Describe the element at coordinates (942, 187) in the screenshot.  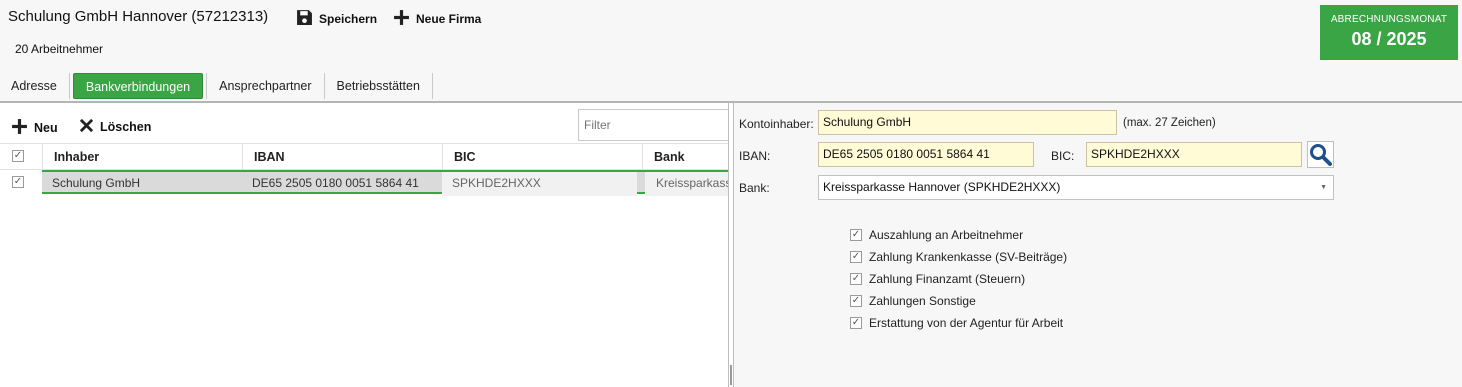
I see `bank-select-value: Kreissparkasse Hannover (SPKHDE2HXXX)` at that location.